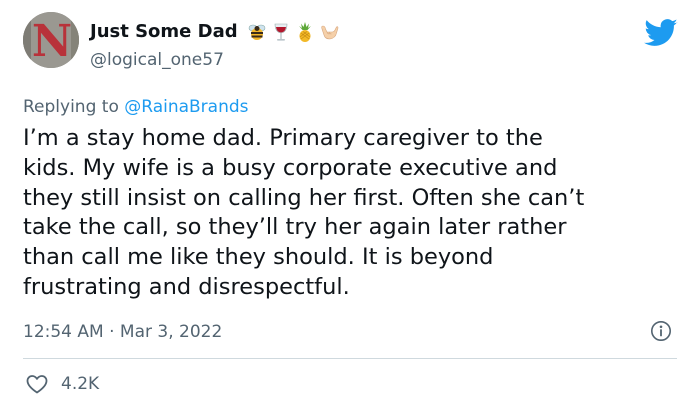 Image resolution: width=700 pixels, height=410 pixels. What do you see at coordinates (186, 107) in the screenshot?
I see `replying-to-mention: @RainaBrands` at bounding box center [186, 107].